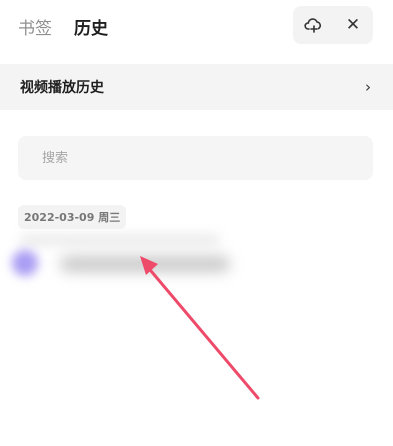 This screenshot has width=393, height=446. What do you see at coordinates (145, 264) in the screenshot?
I see `blurred-title` at bounding box center [145, 264].